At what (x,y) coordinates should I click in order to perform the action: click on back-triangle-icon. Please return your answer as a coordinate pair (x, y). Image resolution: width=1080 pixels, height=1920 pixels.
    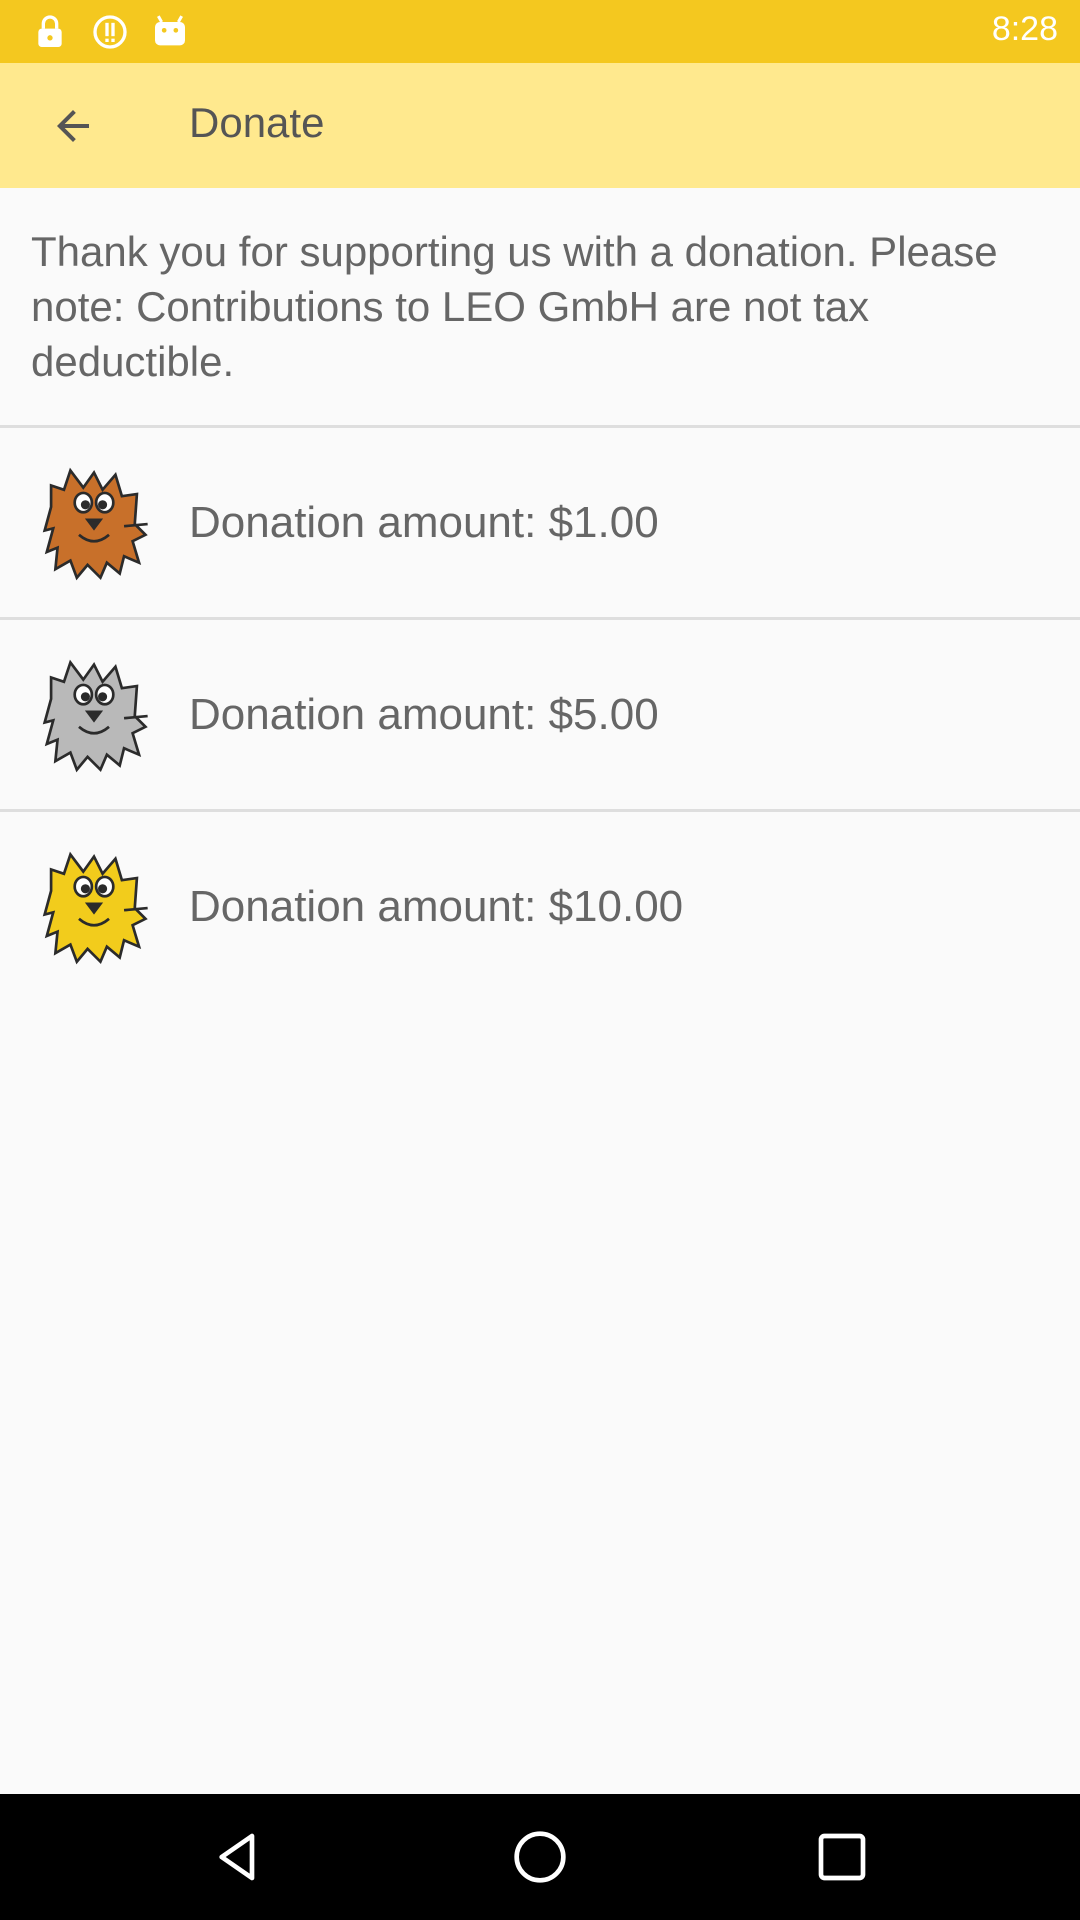
    Looking at the image, I should click on (237, 1857).